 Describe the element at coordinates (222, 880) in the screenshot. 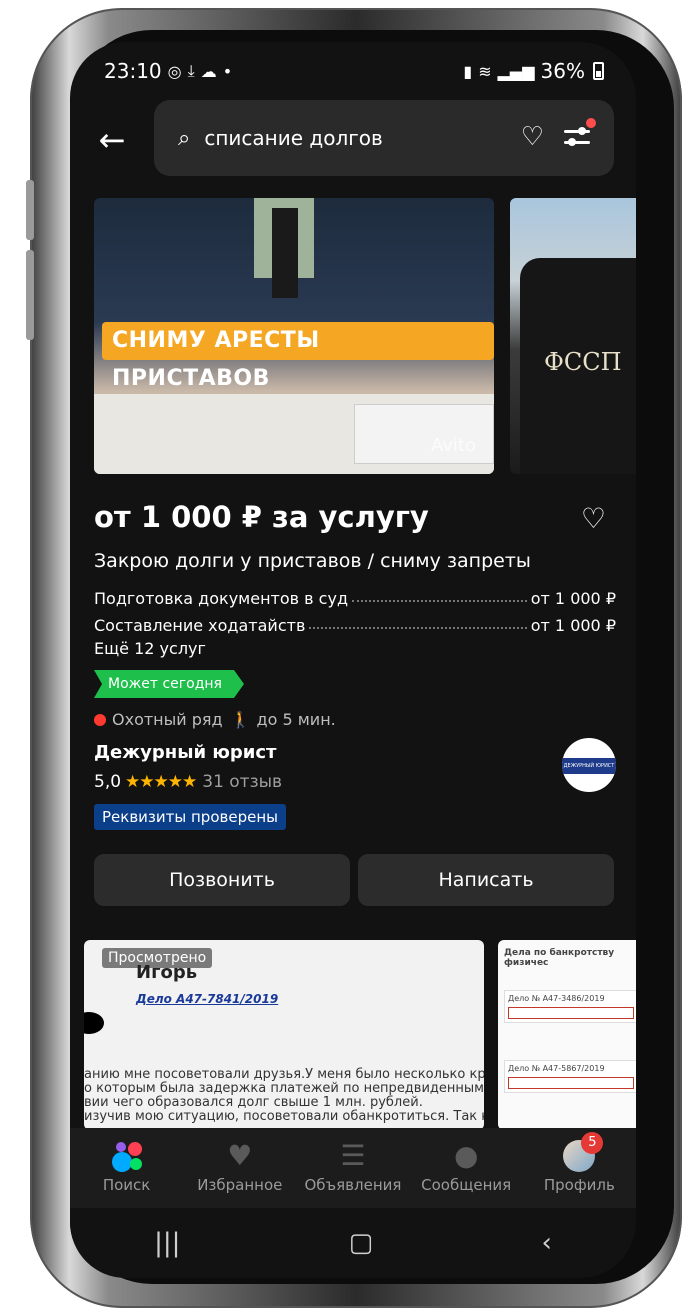

I see `call-button: Позвонить` at that location.